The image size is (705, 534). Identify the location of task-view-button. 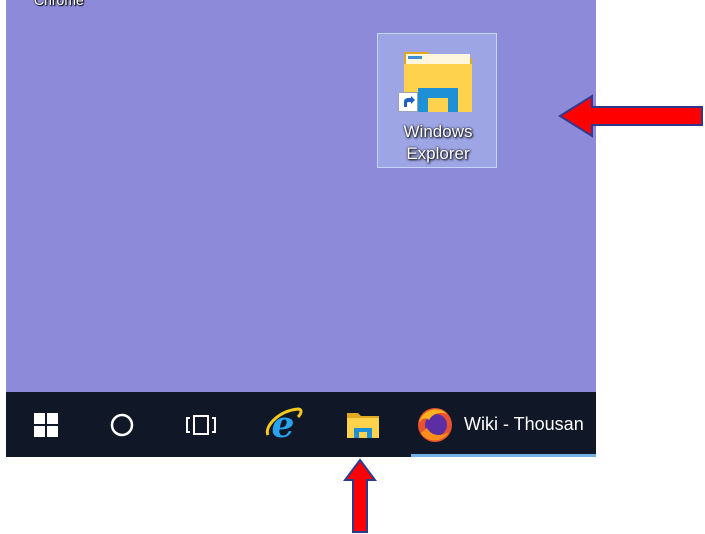
(201, 424).